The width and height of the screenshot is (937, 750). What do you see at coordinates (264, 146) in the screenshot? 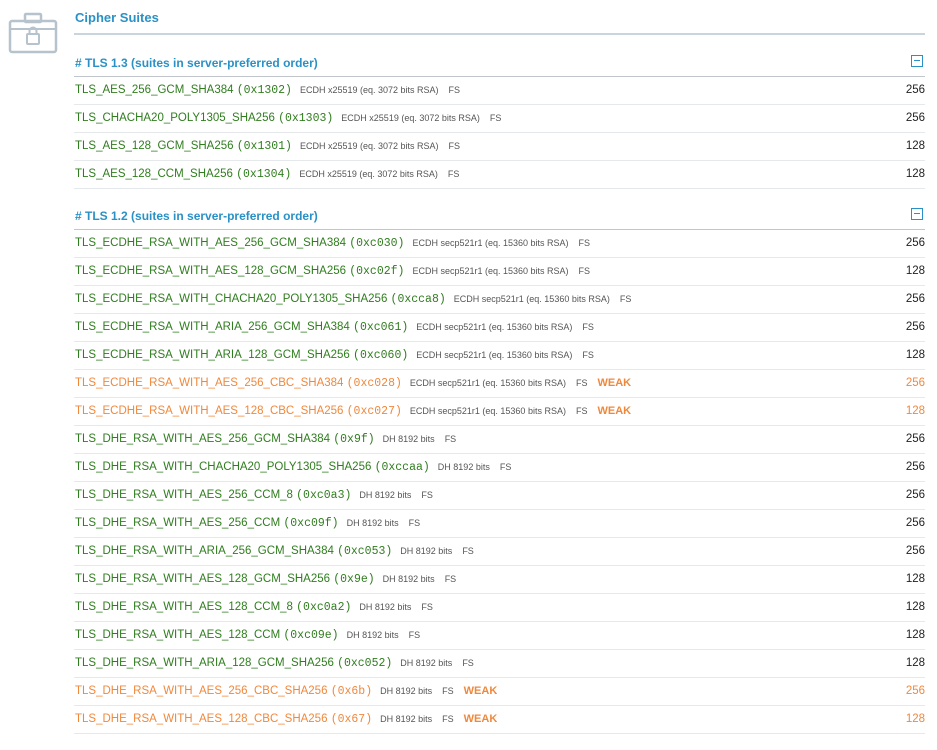
I see `cipher-code: (0x1301)` at bounding box center [264, 146].